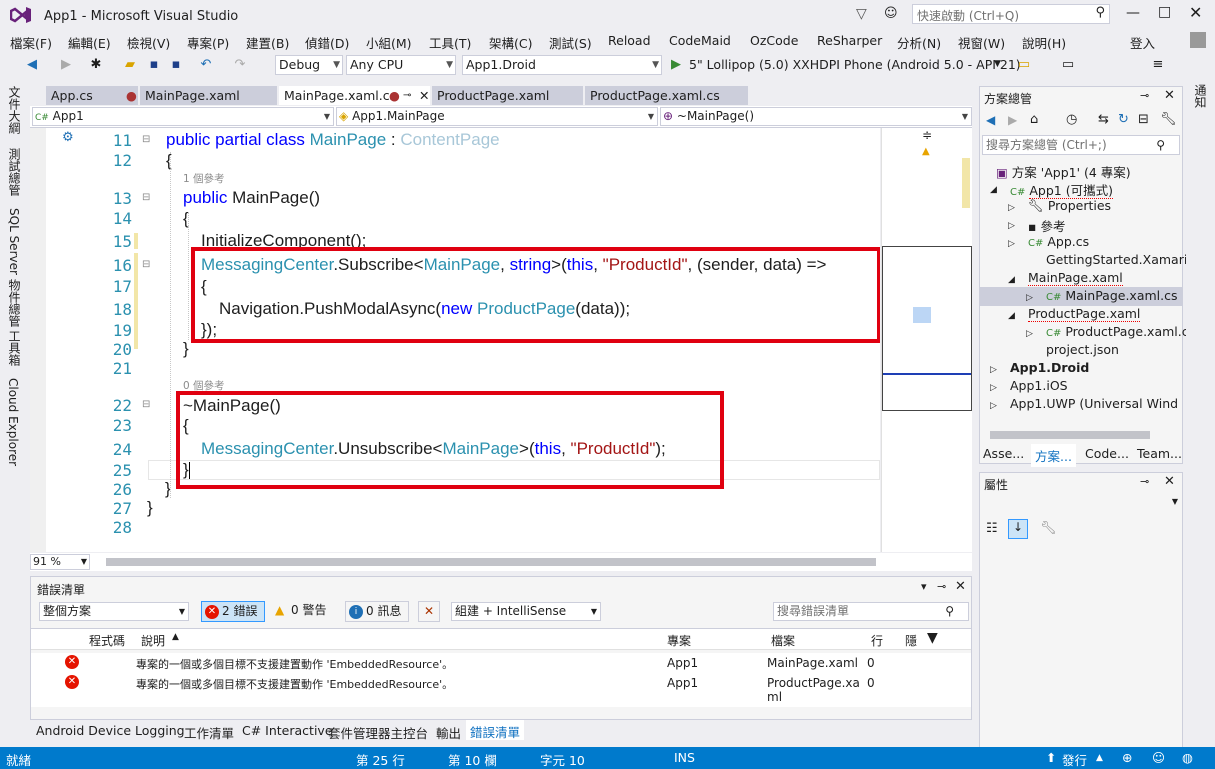 This screenshot has width=1215, height=769. What do you see at coordinates (153, 640) in the screenshot?
I see `col-description: 說明` at bounding box center [153, 640].